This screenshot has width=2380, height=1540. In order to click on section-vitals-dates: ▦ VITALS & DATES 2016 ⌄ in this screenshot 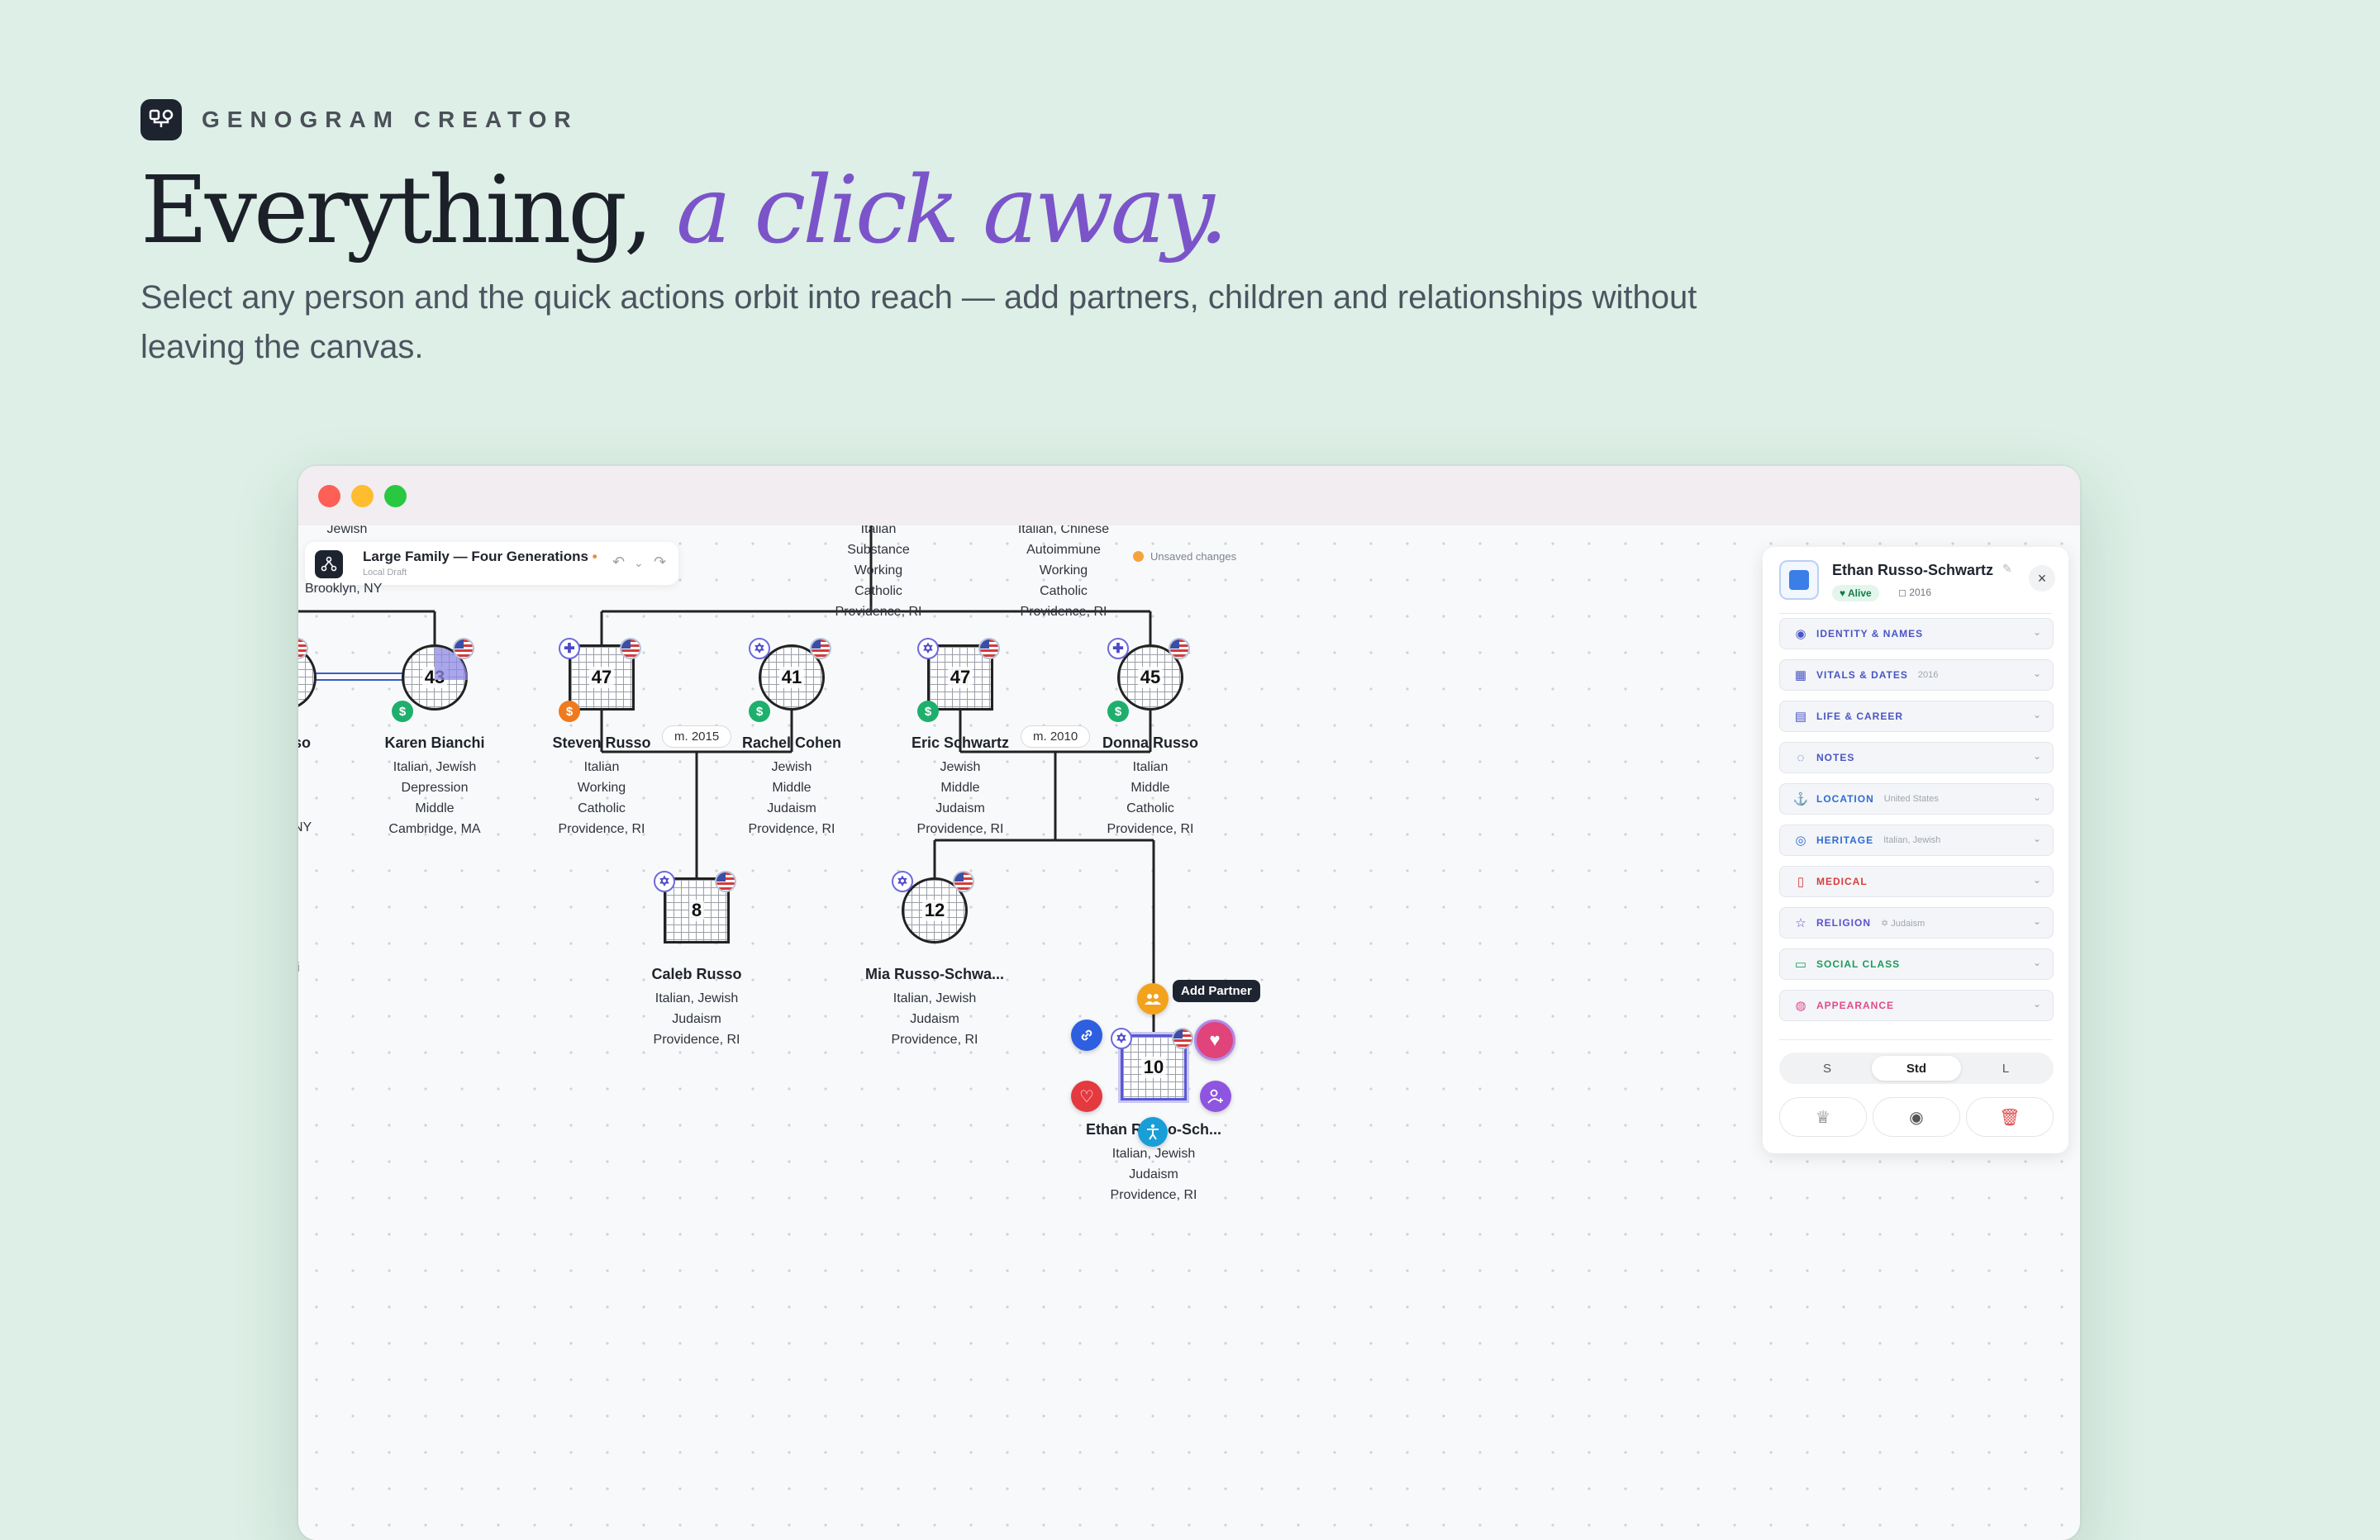, I will do `click(1916, 675)`.